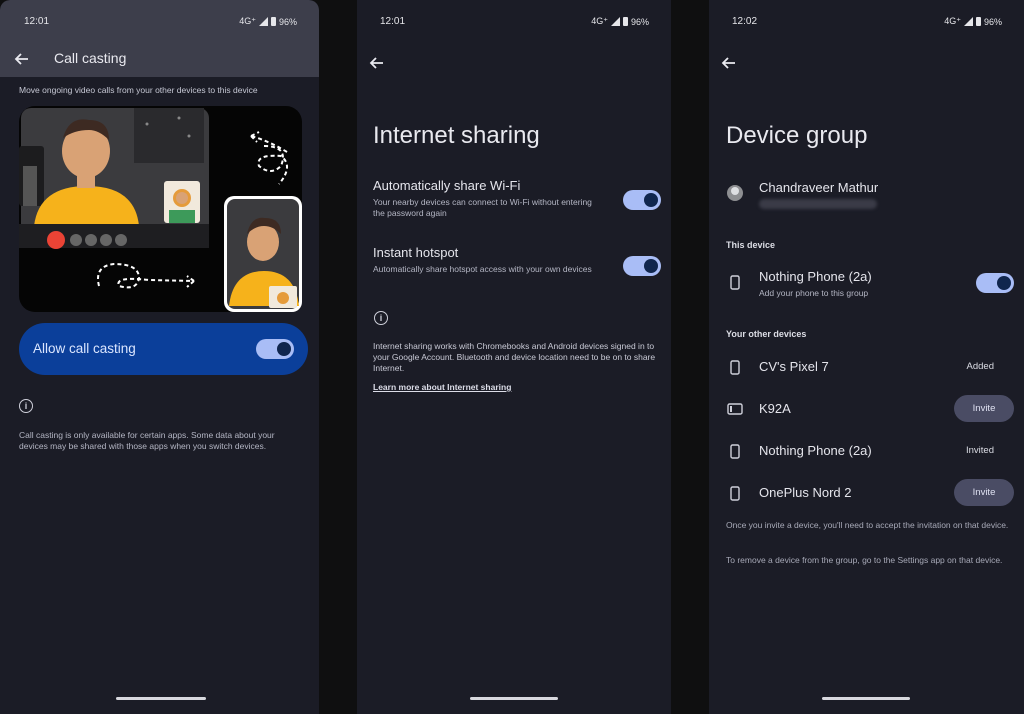 The height and width of the screenshot is (714, 1024). What do you see at coordinates (90, 58) in the screenshot?
I see `page-title: Call casting` at bounding box center [90, 58].